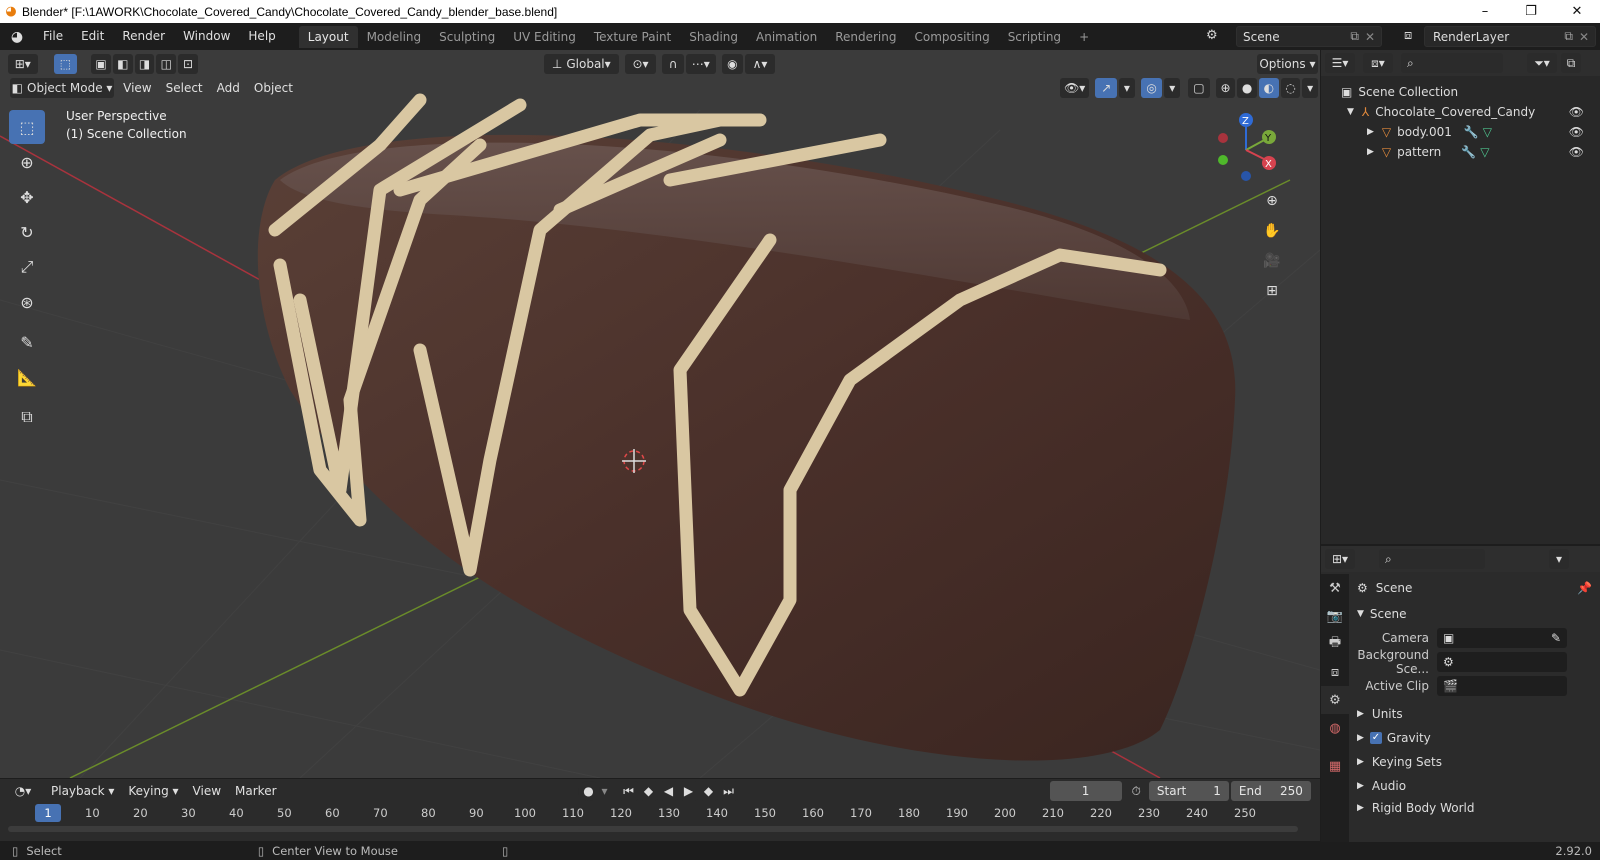 This screenshot has height=860, width=1600. I want to click on viewport-menu-select: Select, so click(184, 88).